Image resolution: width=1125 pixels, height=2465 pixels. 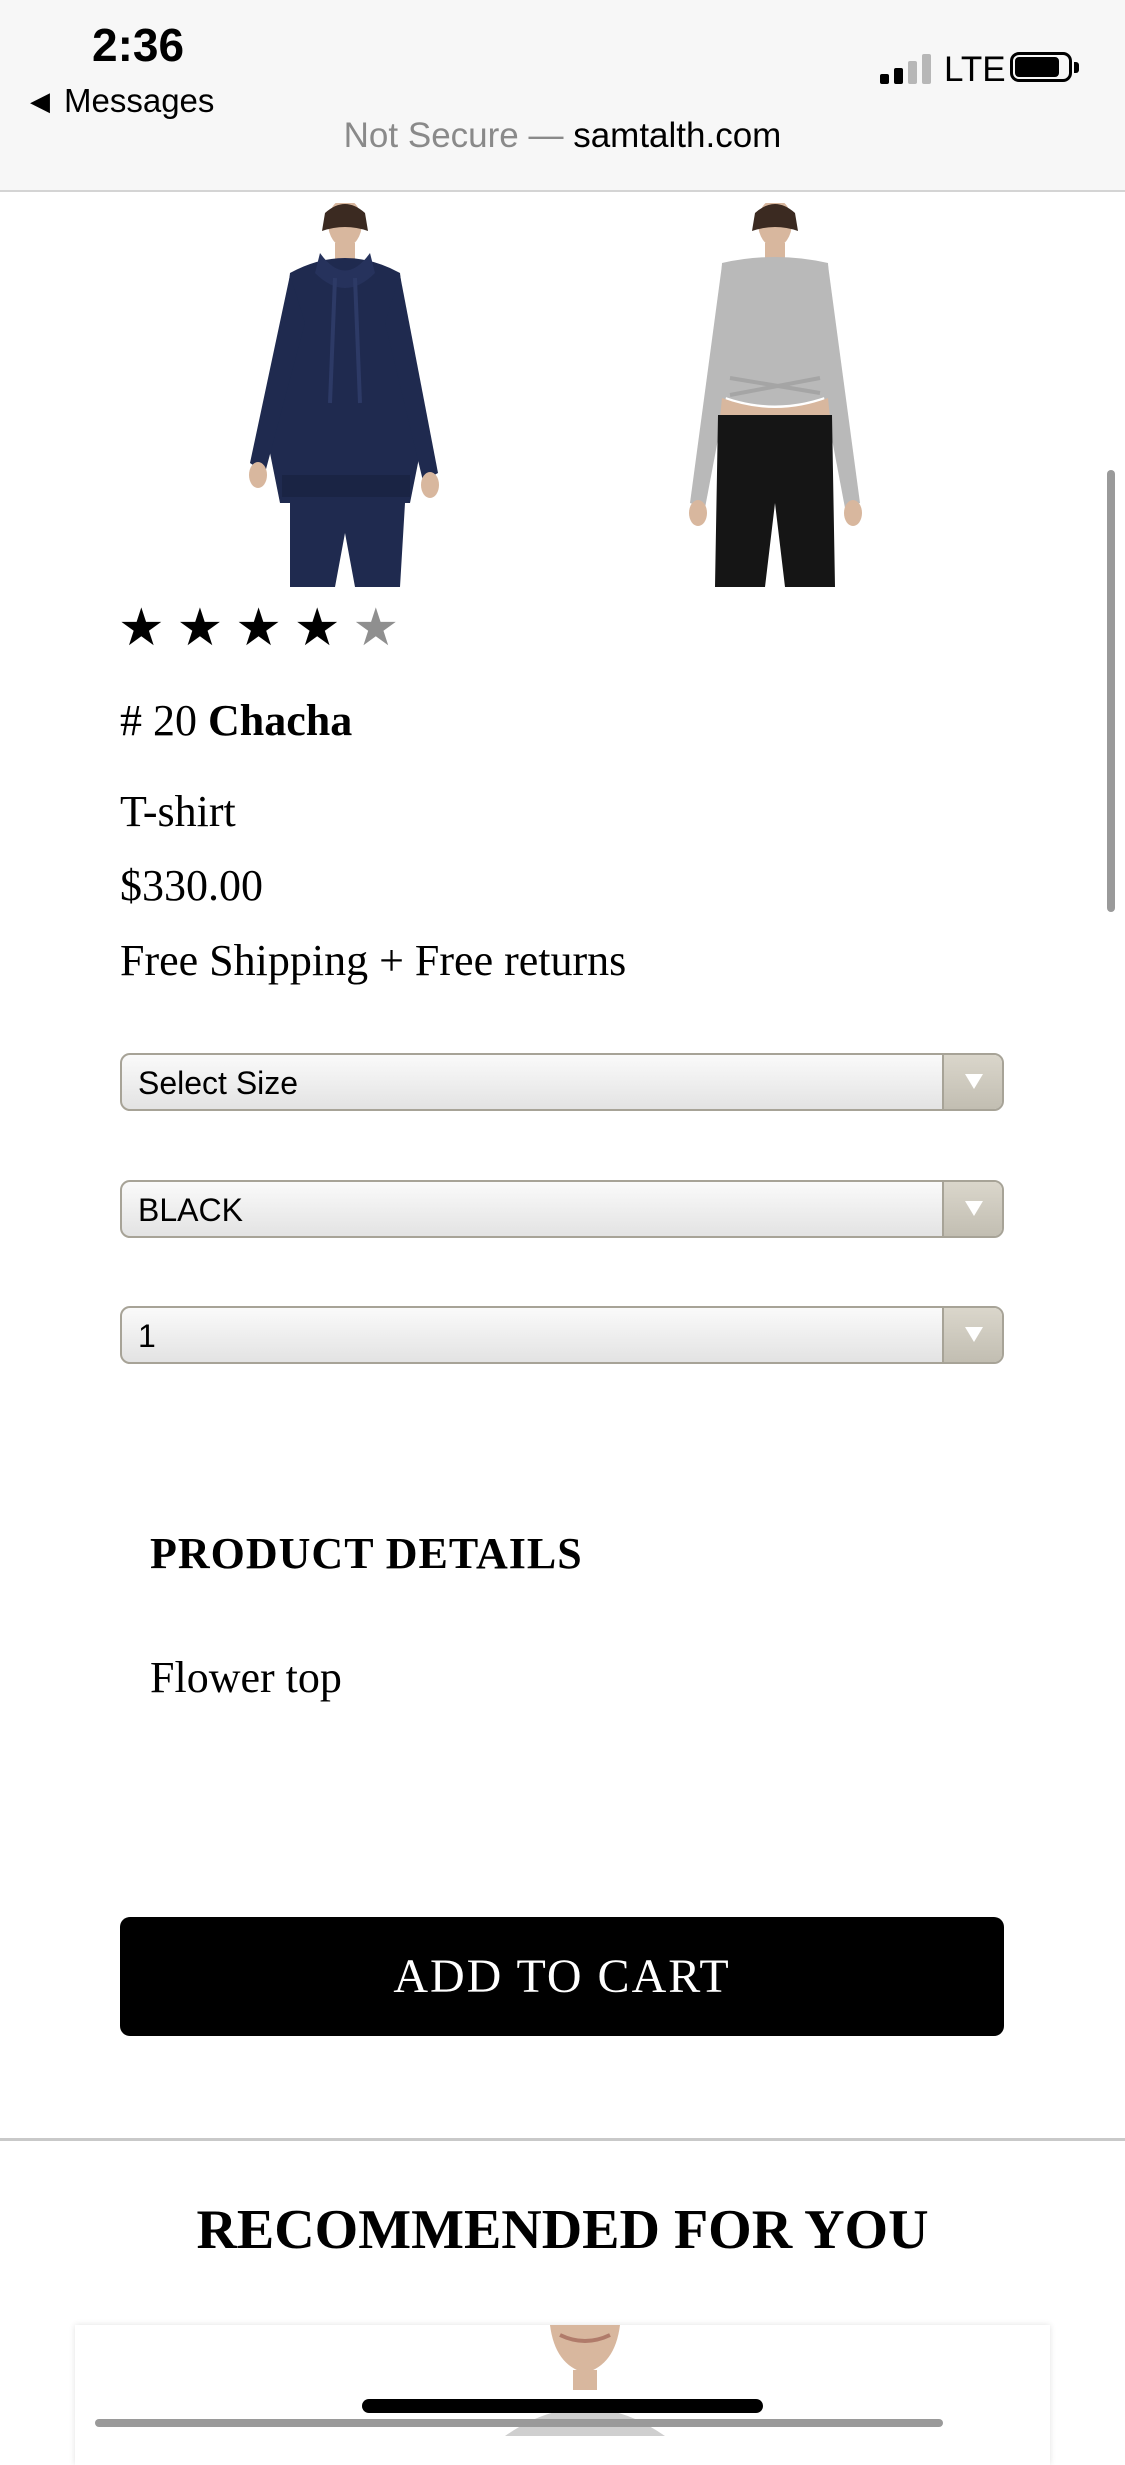 What do you see at coordinates (453, 135) in the screenshot?
I see `security-label: Not Secure —` at bounding box center [453, 135].